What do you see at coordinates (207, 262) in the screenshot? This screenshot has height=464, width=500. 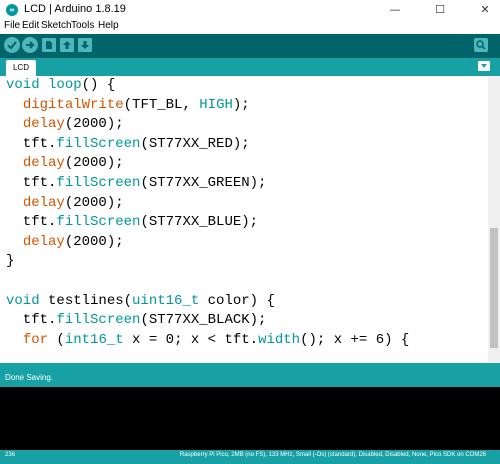 I see `code-line: }` at bounding box center [207, 262].